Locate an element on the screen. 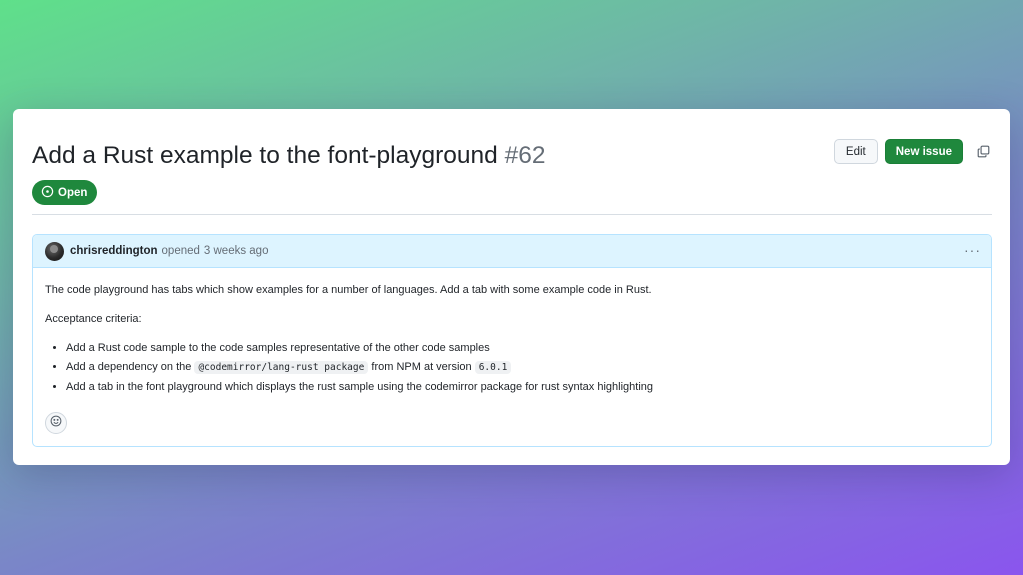 The image size is (1023, 575). inline-code-version: 6.0.1 is located at coordinates (493, 367).